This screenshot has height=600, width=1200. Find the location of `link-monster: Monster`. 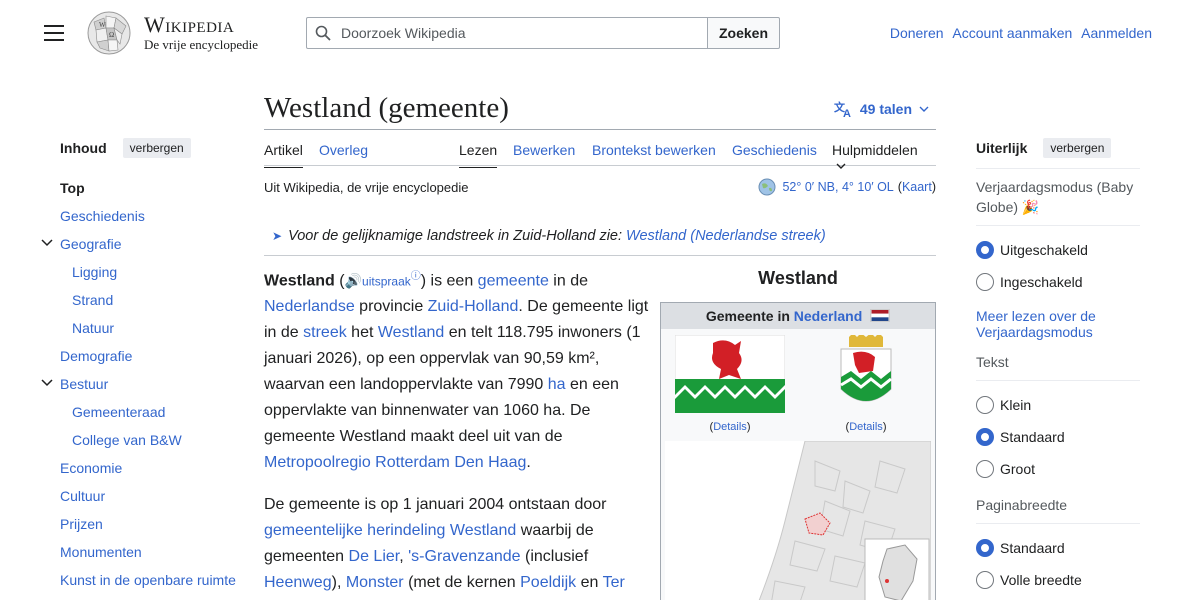

link-monster: Monster is located at coordinates (375, 582).